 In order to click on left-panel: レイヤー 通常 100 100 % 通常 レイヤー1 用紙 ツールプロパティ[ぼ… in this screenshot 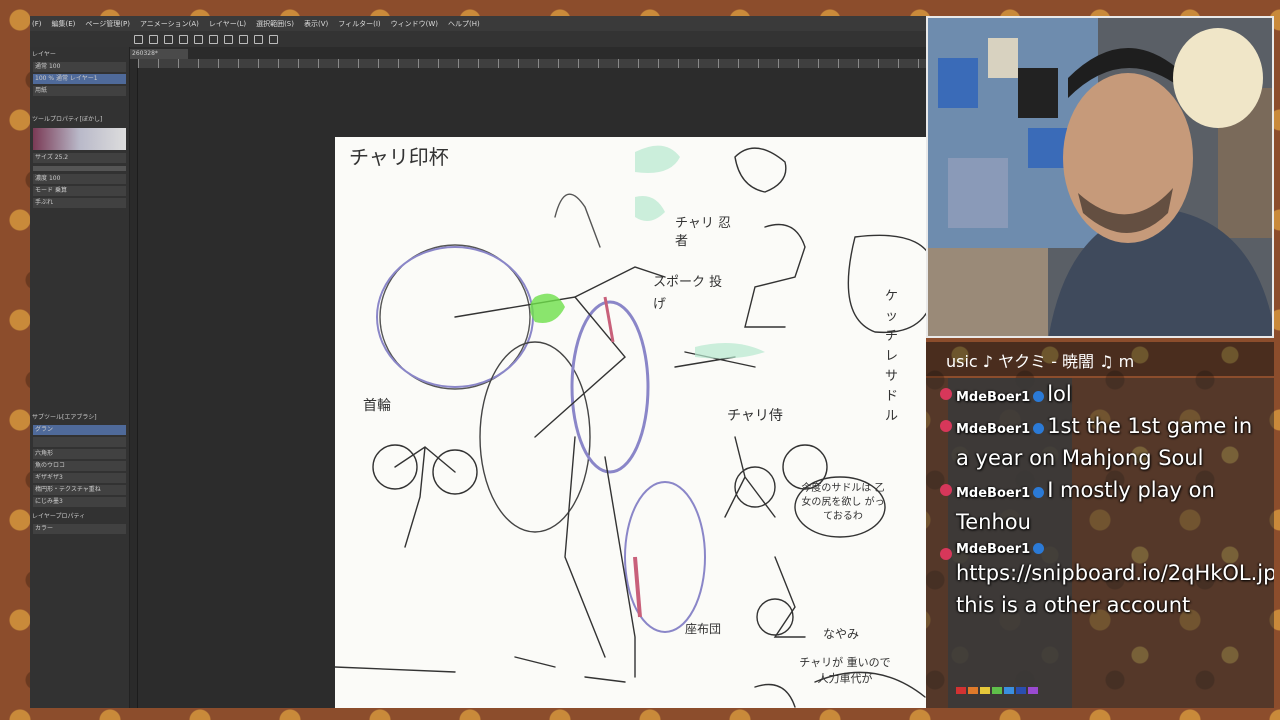, I will do `click(80, 377)`.